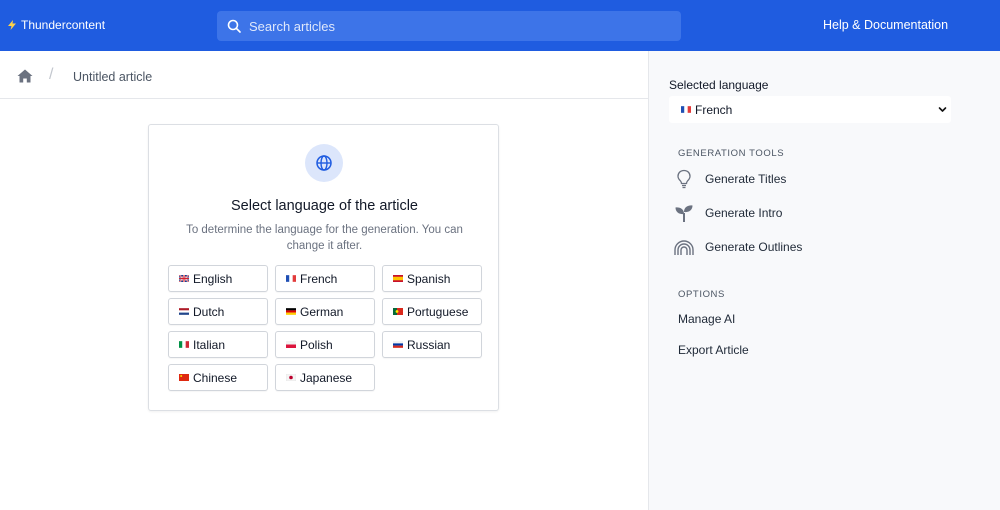  What do you see at coordinates (398, 311) in the screenshot?
I see `portugal-flag-icon` at bounding box center [398, 311].